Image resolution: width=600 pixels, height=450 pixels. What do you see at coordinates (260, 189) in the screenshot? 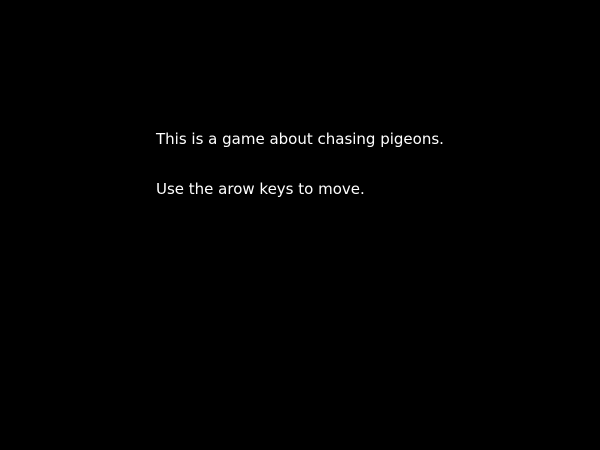
I see `controls-instruction-line: Use the arow keys to move.` at bounding box center [260, 189].